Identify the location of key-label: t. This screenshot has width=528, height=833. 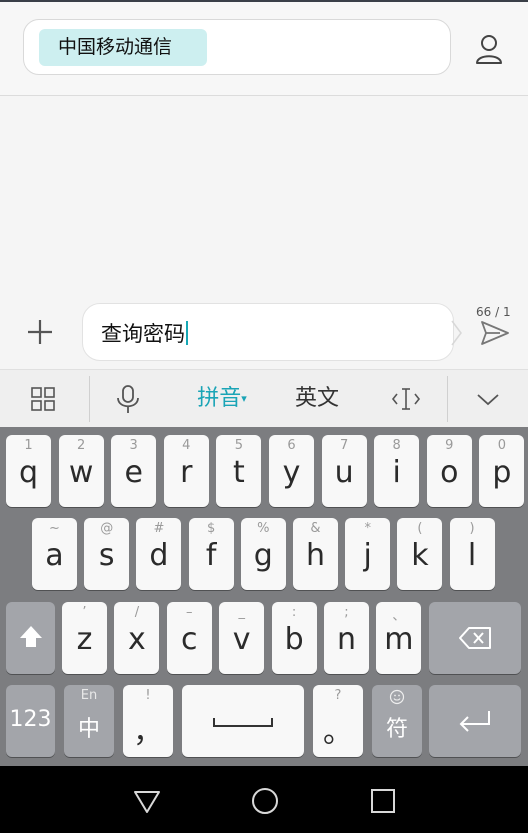
(239, 472).